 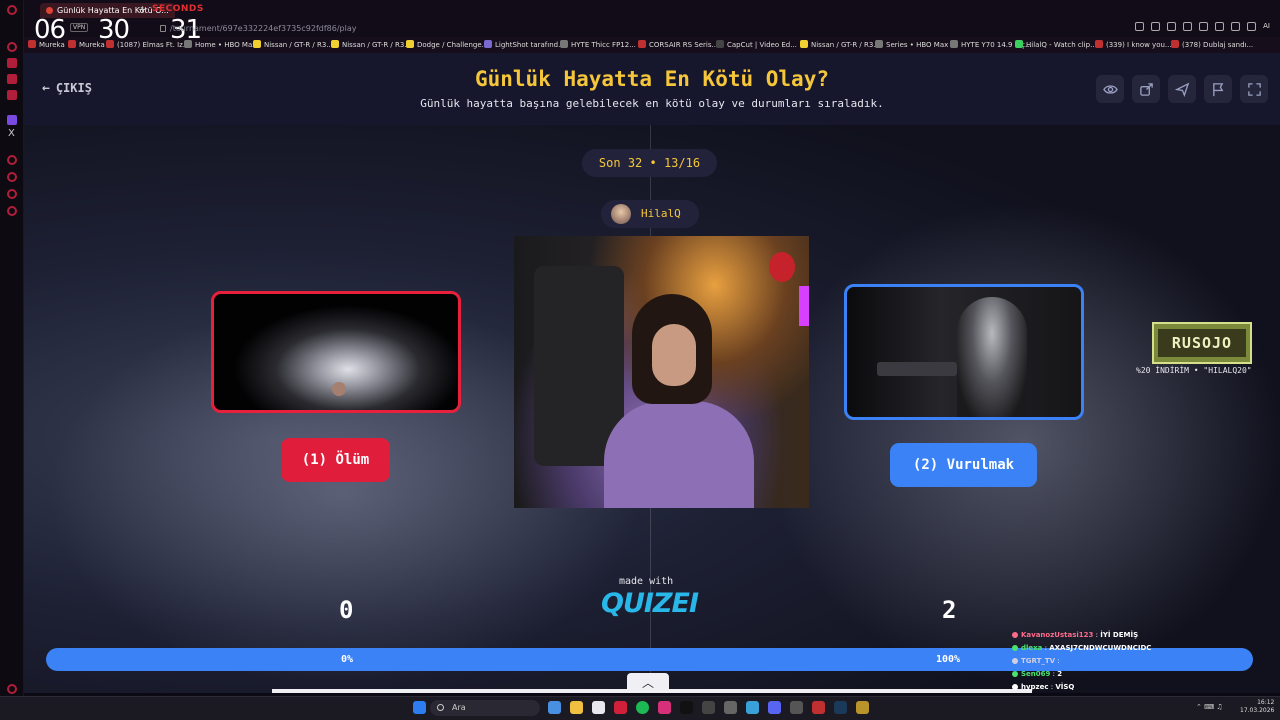 What do you see at coordinates (1236, 26) in the screenshot?
I see `box-icon` at bounding box center [1236, 26].